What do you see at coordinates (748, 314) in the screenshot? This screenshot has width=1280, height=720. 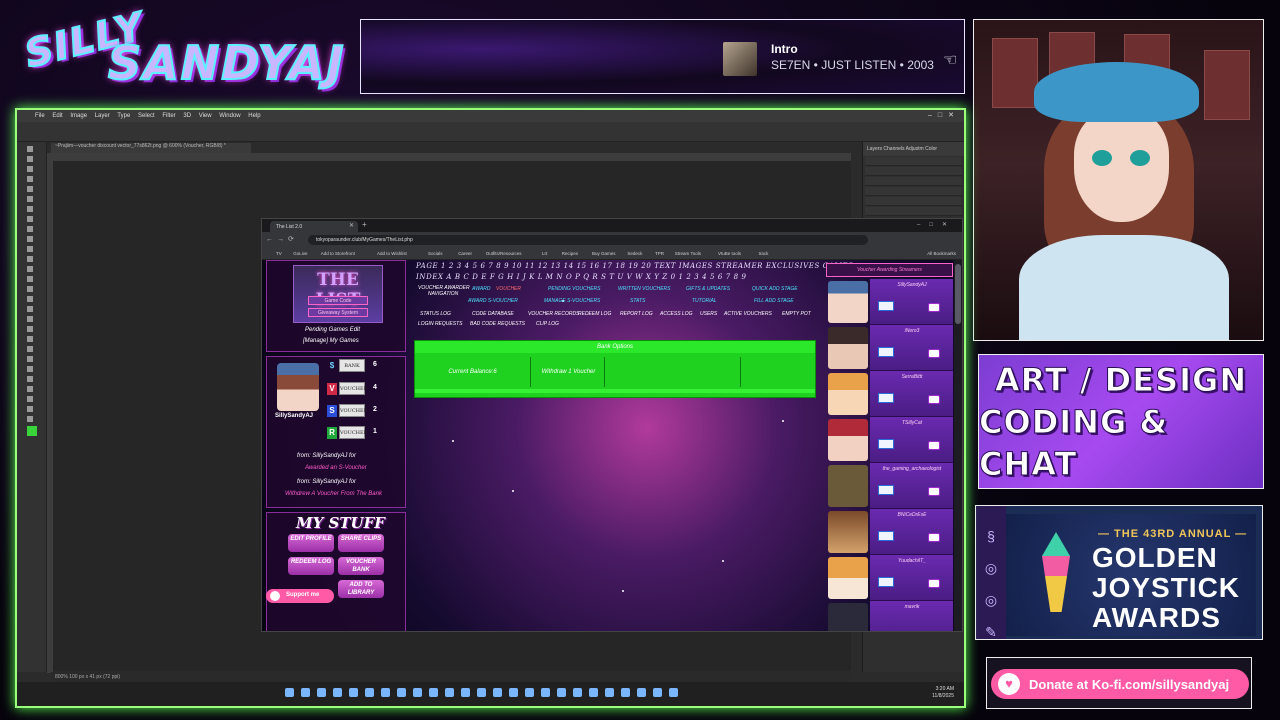 I see `active-vouchers-link: ACTIVE VOUCHERS` at bounding box center [748, 314].